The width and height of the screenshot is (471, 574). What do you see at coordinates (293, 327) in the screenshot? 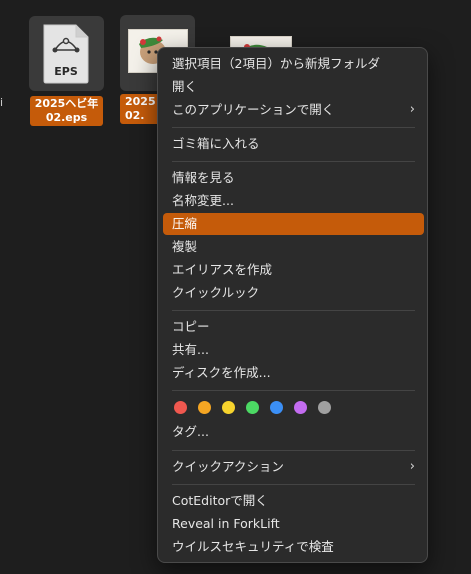
I see `menu-item-copy: コピー` at bounding box center [293, 327].